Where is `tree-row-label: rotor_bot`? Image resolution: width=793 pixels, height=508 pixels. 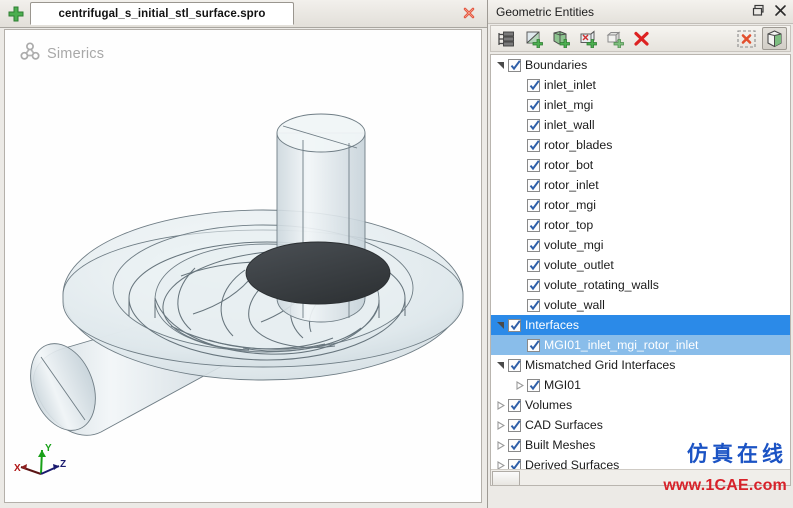 tree-row-label: rotor_bot is located at coordinates (569, 165).